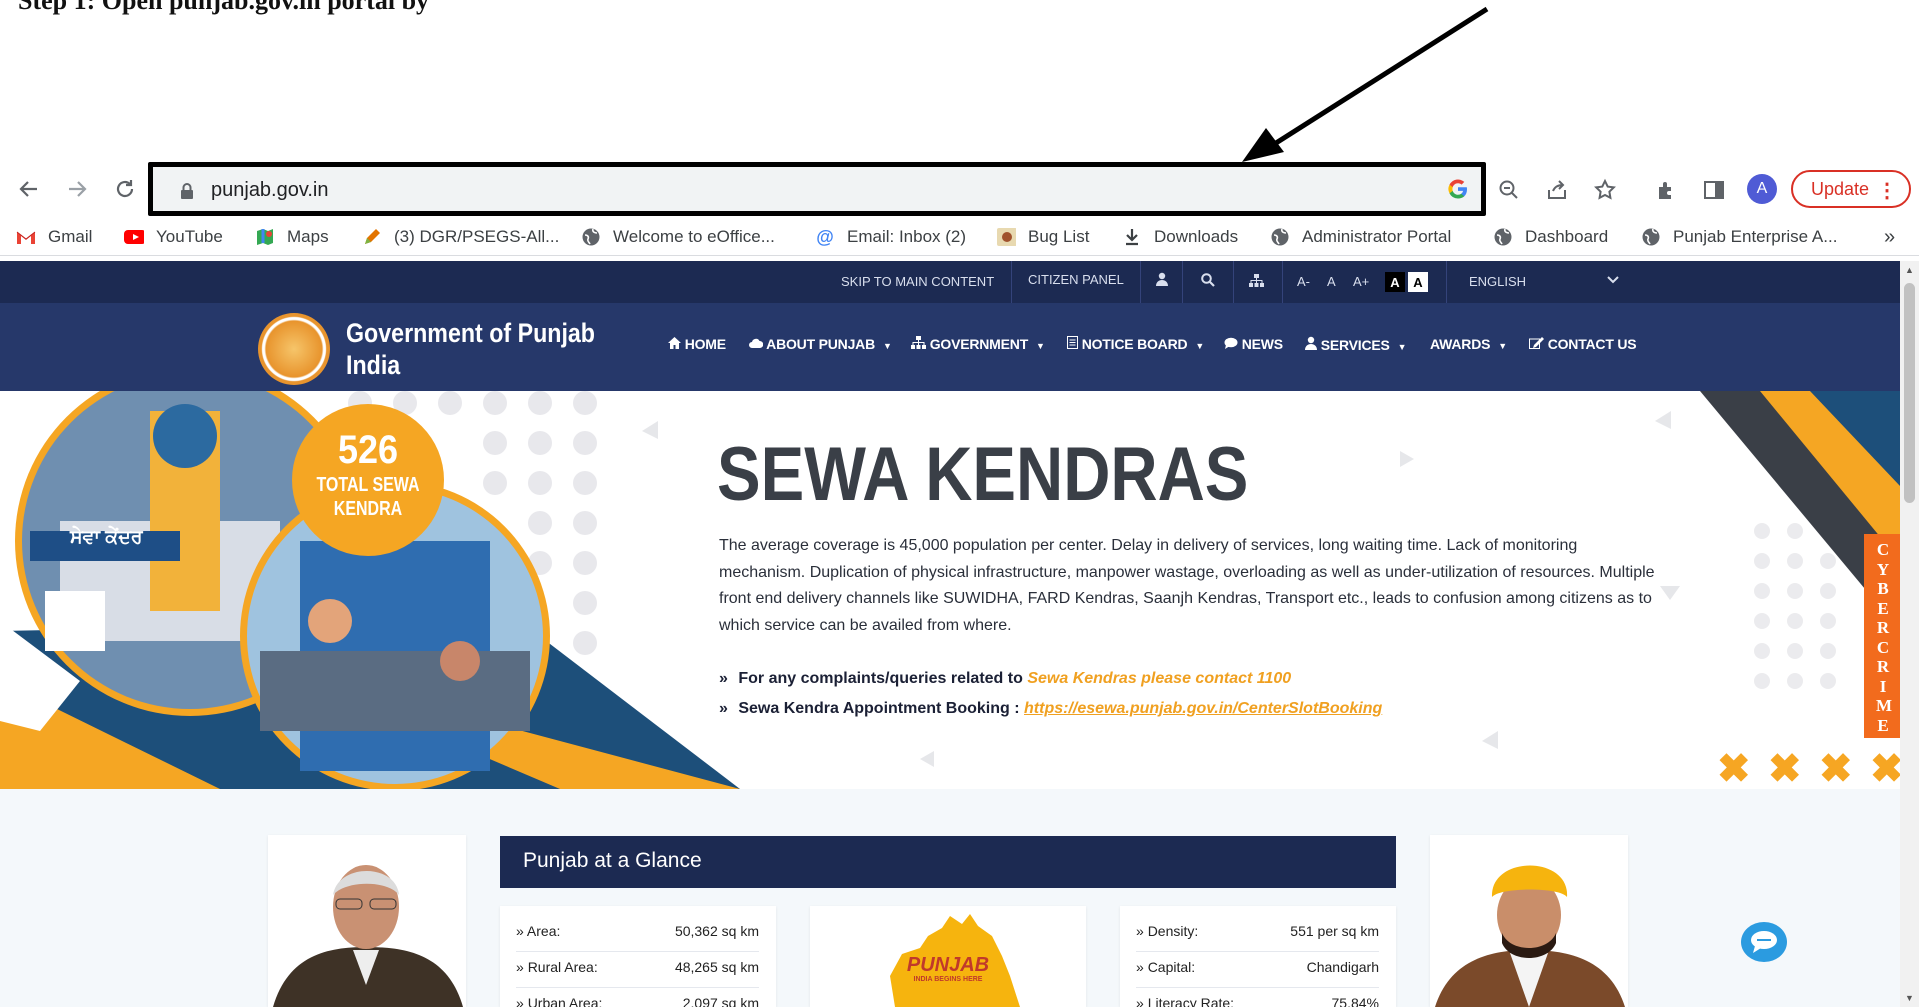  I want to click on menu-dots-icon: ⋮, so click(1887, 190).